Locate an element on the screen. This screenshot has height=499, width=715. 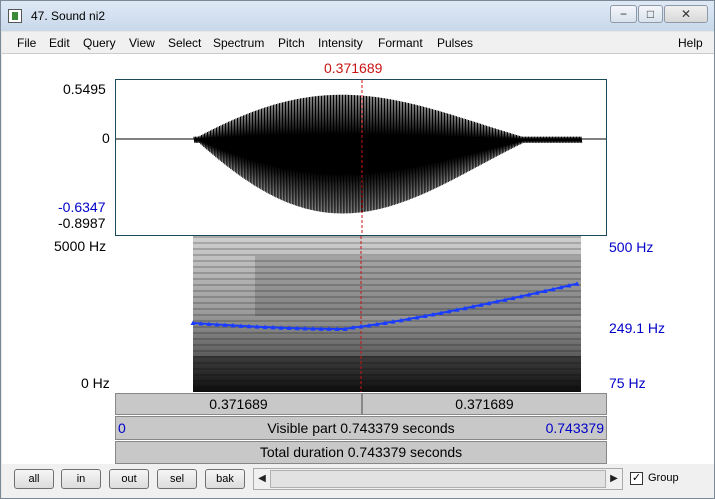
scroll-thumb is located at coordinates (438, 479).